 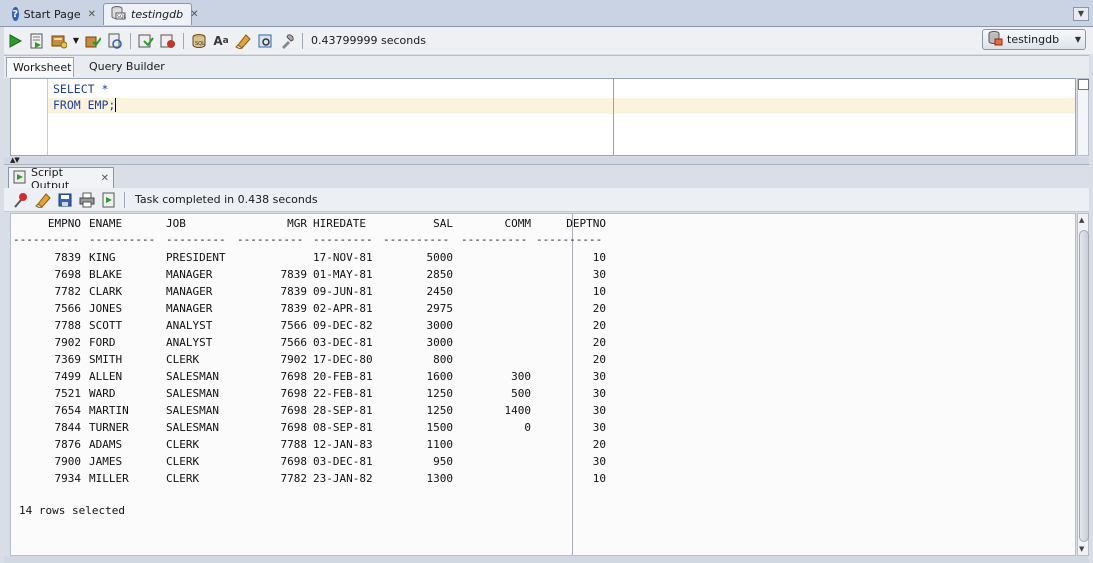 What do you see at coordinates (339, 223) in the screenshot?
I see `column-header: HIREDATE` at bounding box center [339, 223].